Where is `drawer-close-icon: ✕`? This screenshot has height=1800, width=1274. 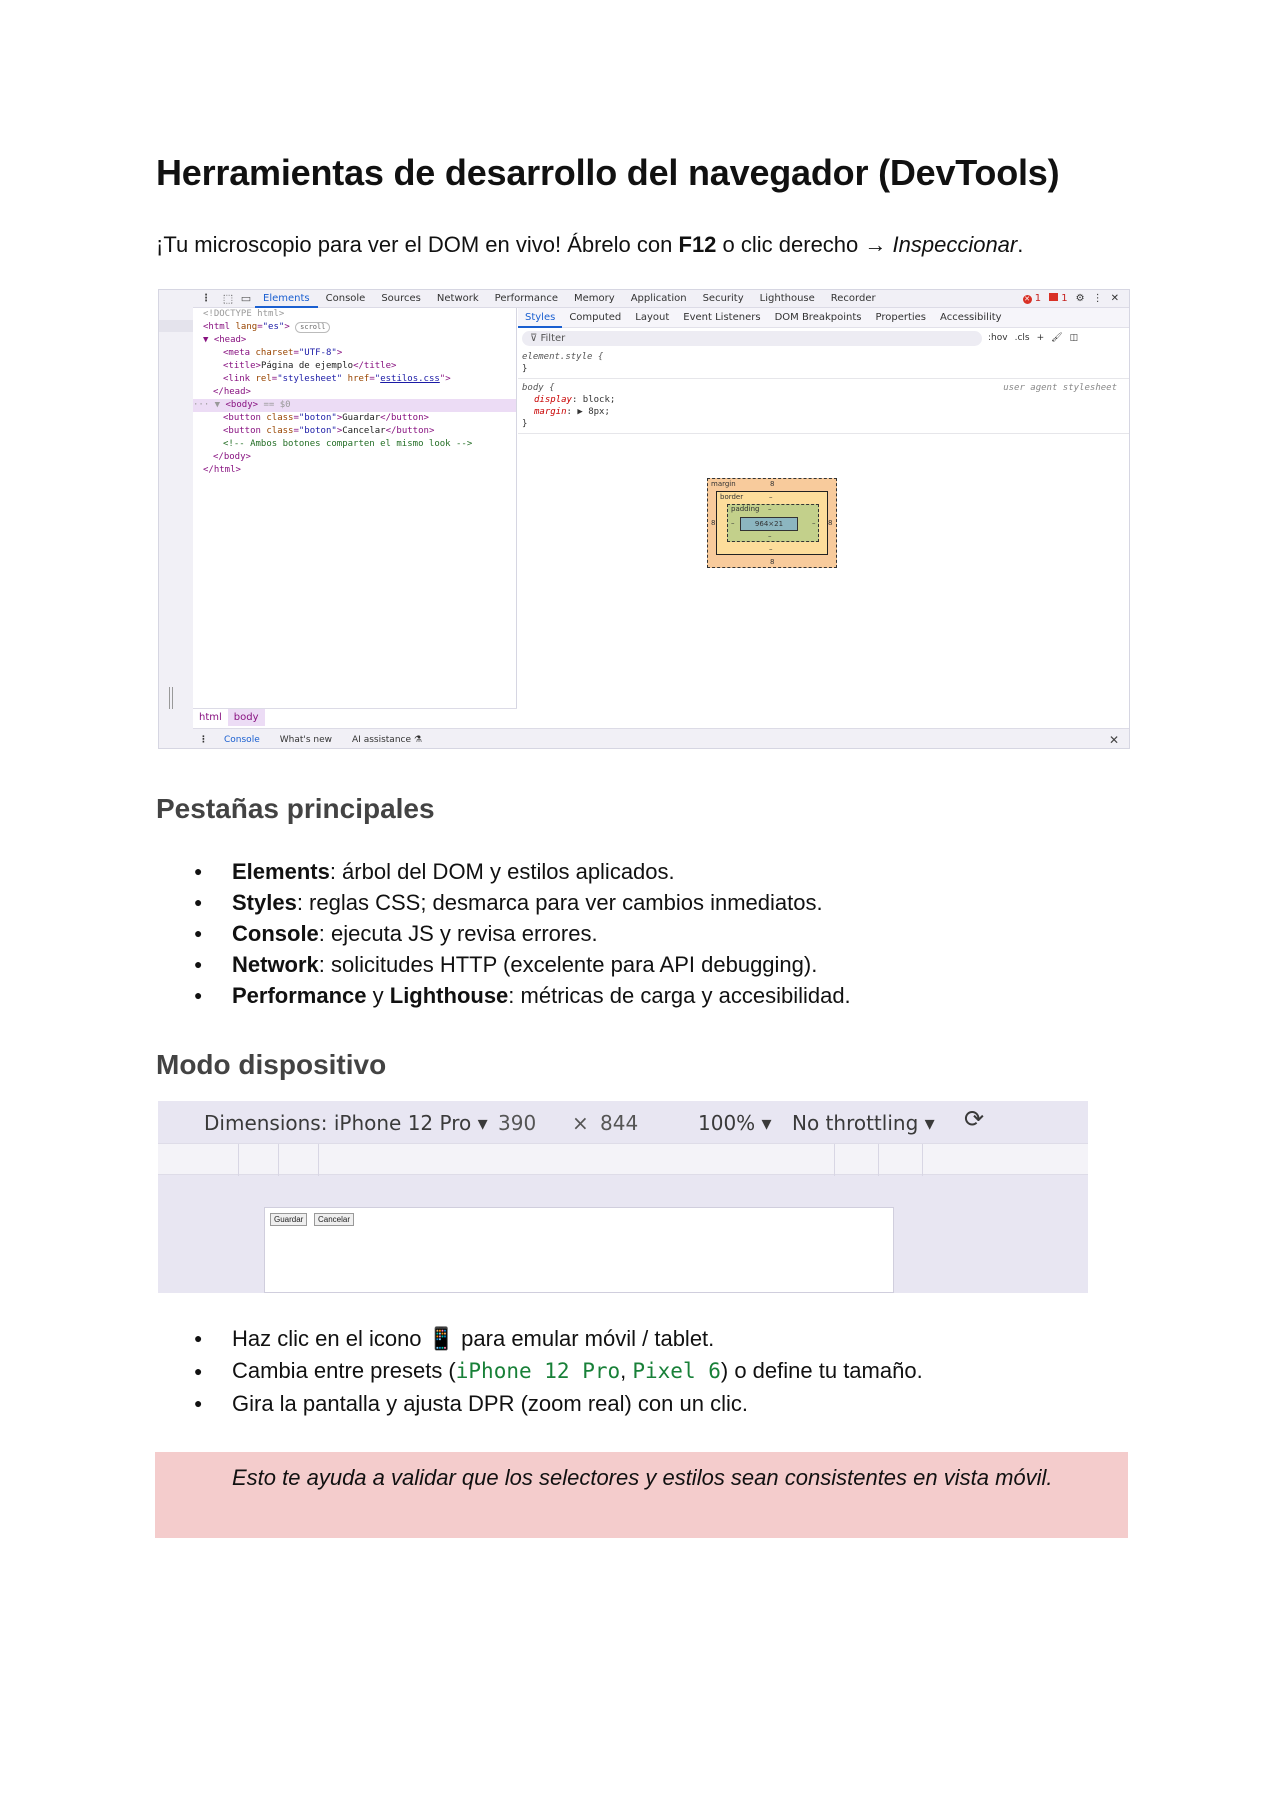
drawer-close-icon: ✕ is located at coordinates (1119, 740).